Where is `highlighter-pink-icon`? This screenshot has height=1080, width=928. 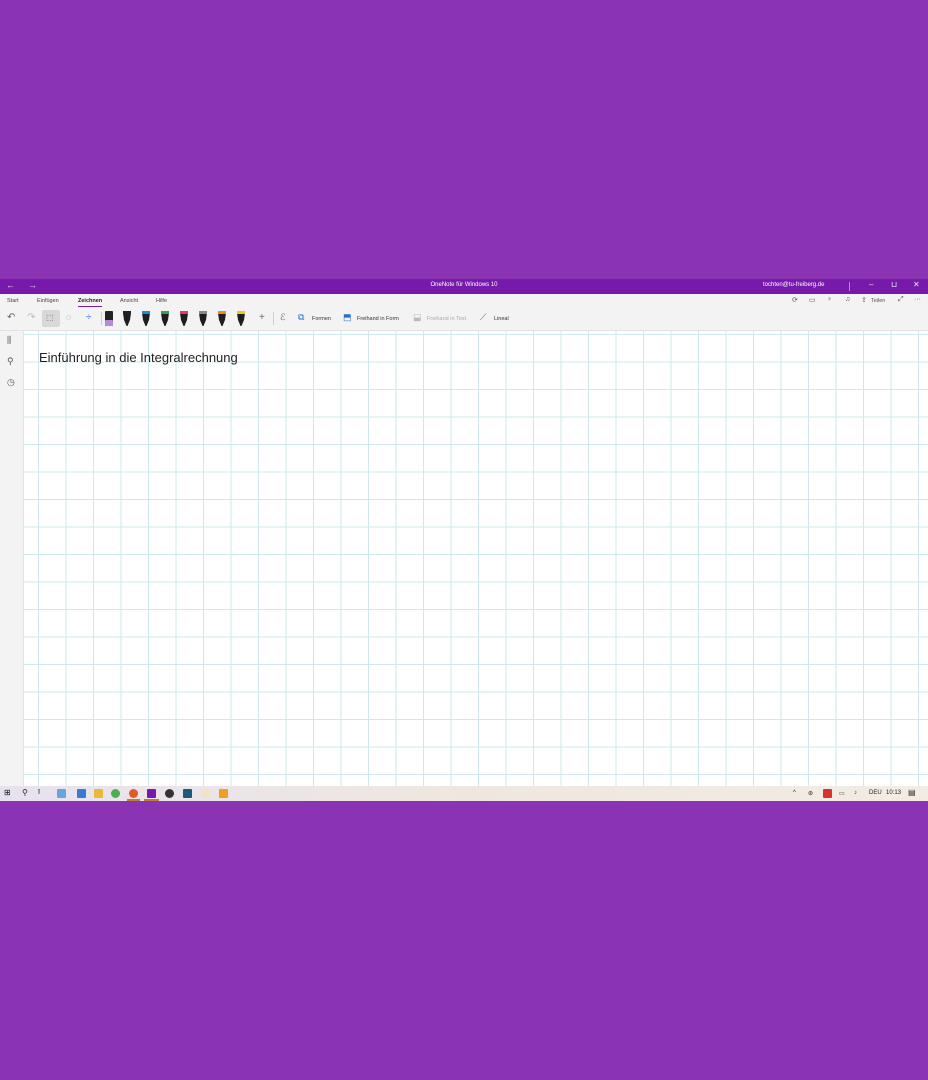 highlighter-pink-icon is located at coordinates (184, 318).